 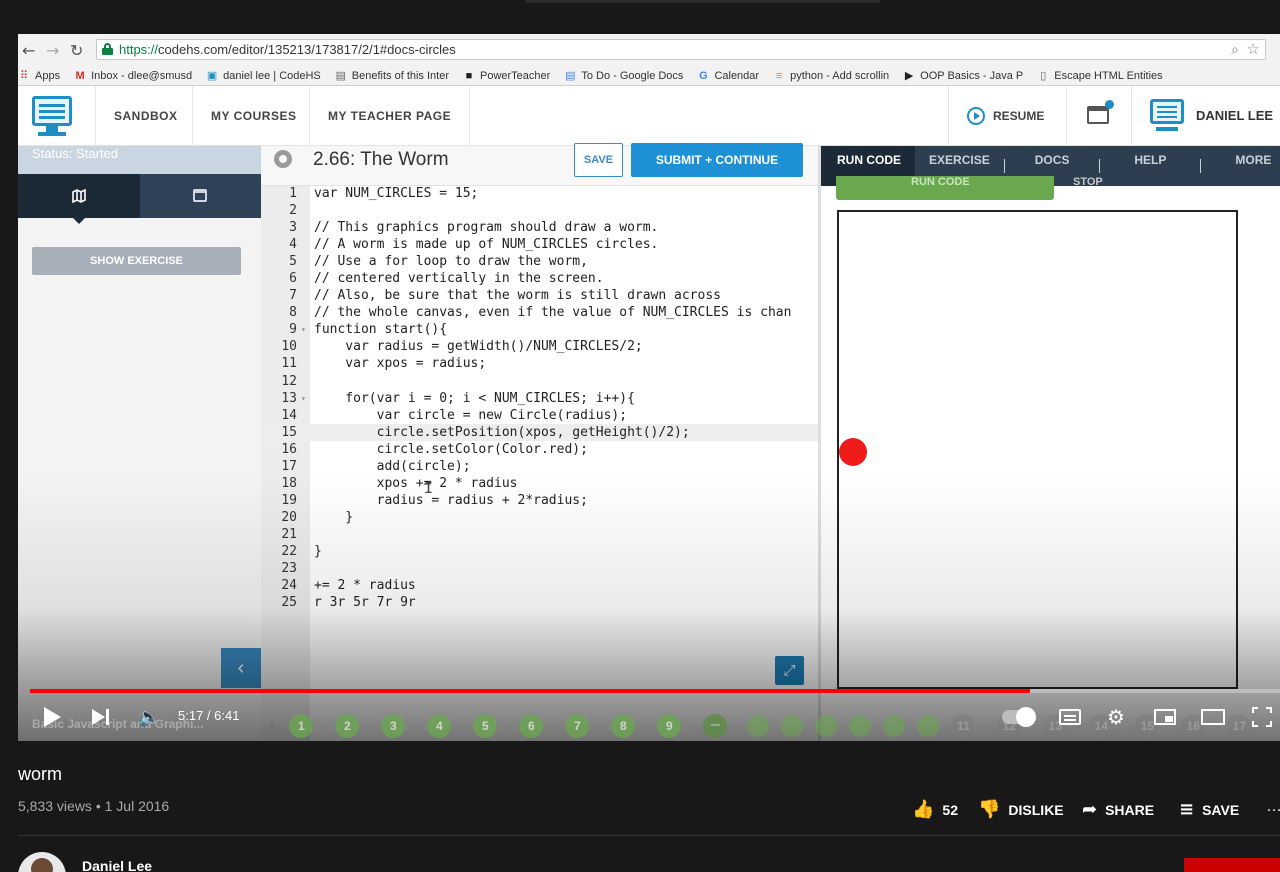 What do you see at coordinates (758, 726) in the screenshot?
I see `video-icon` at bounding box center [758, 726].